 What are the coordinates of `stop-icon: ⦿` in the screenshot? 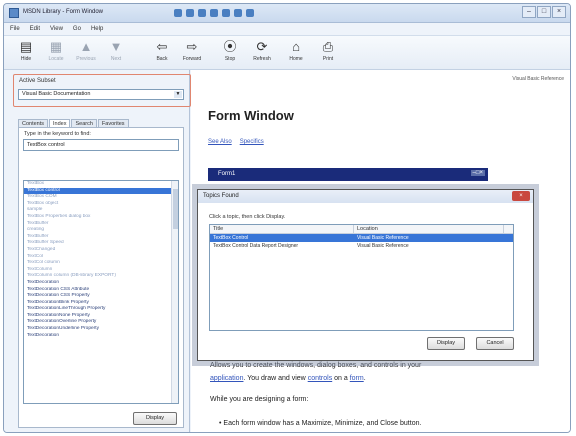 It's located at (230, 46).